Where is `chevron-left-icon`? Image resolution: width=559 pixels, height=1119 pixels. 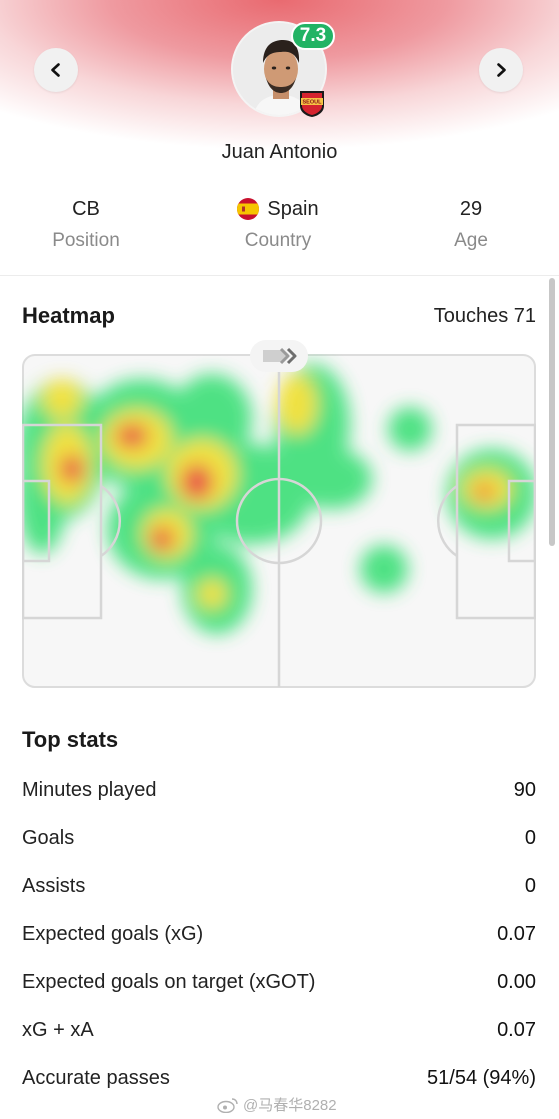 chevron-left-icon is located at coordinates (55, 70).